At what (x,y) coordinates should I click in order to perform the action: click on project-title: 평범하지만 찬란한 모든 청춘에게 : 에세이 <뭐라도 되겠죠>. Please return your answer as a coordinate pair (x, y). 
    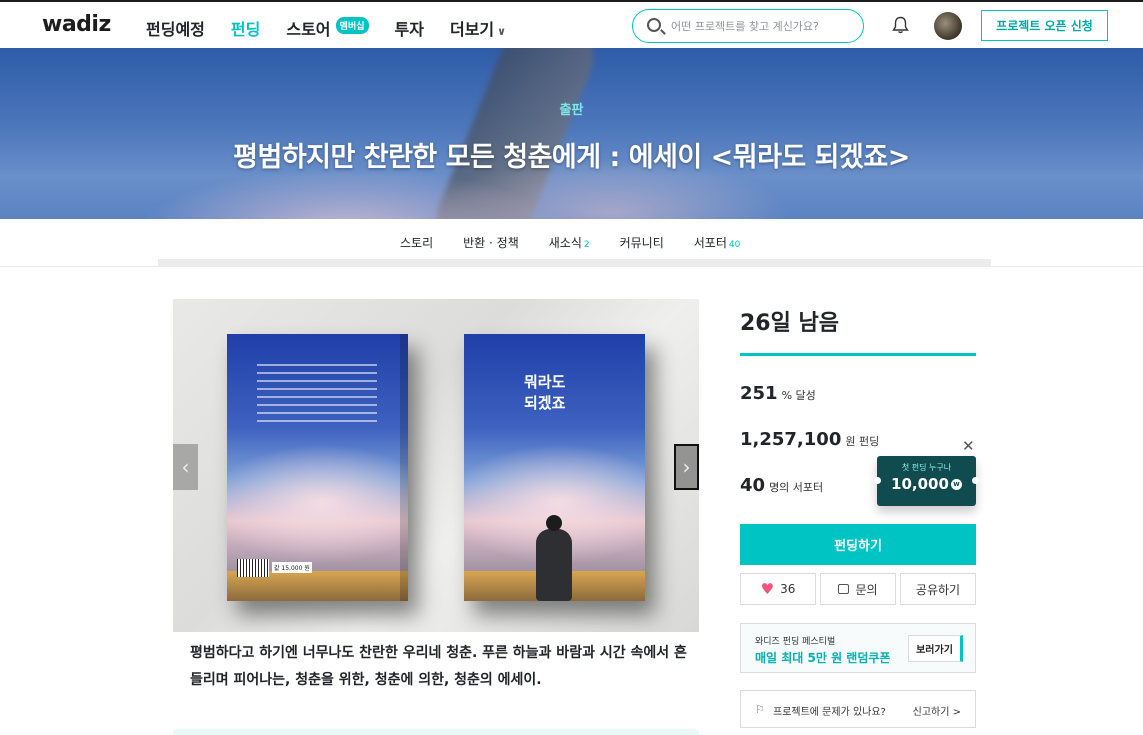
    Looking at the image, I should click on (571, 157).